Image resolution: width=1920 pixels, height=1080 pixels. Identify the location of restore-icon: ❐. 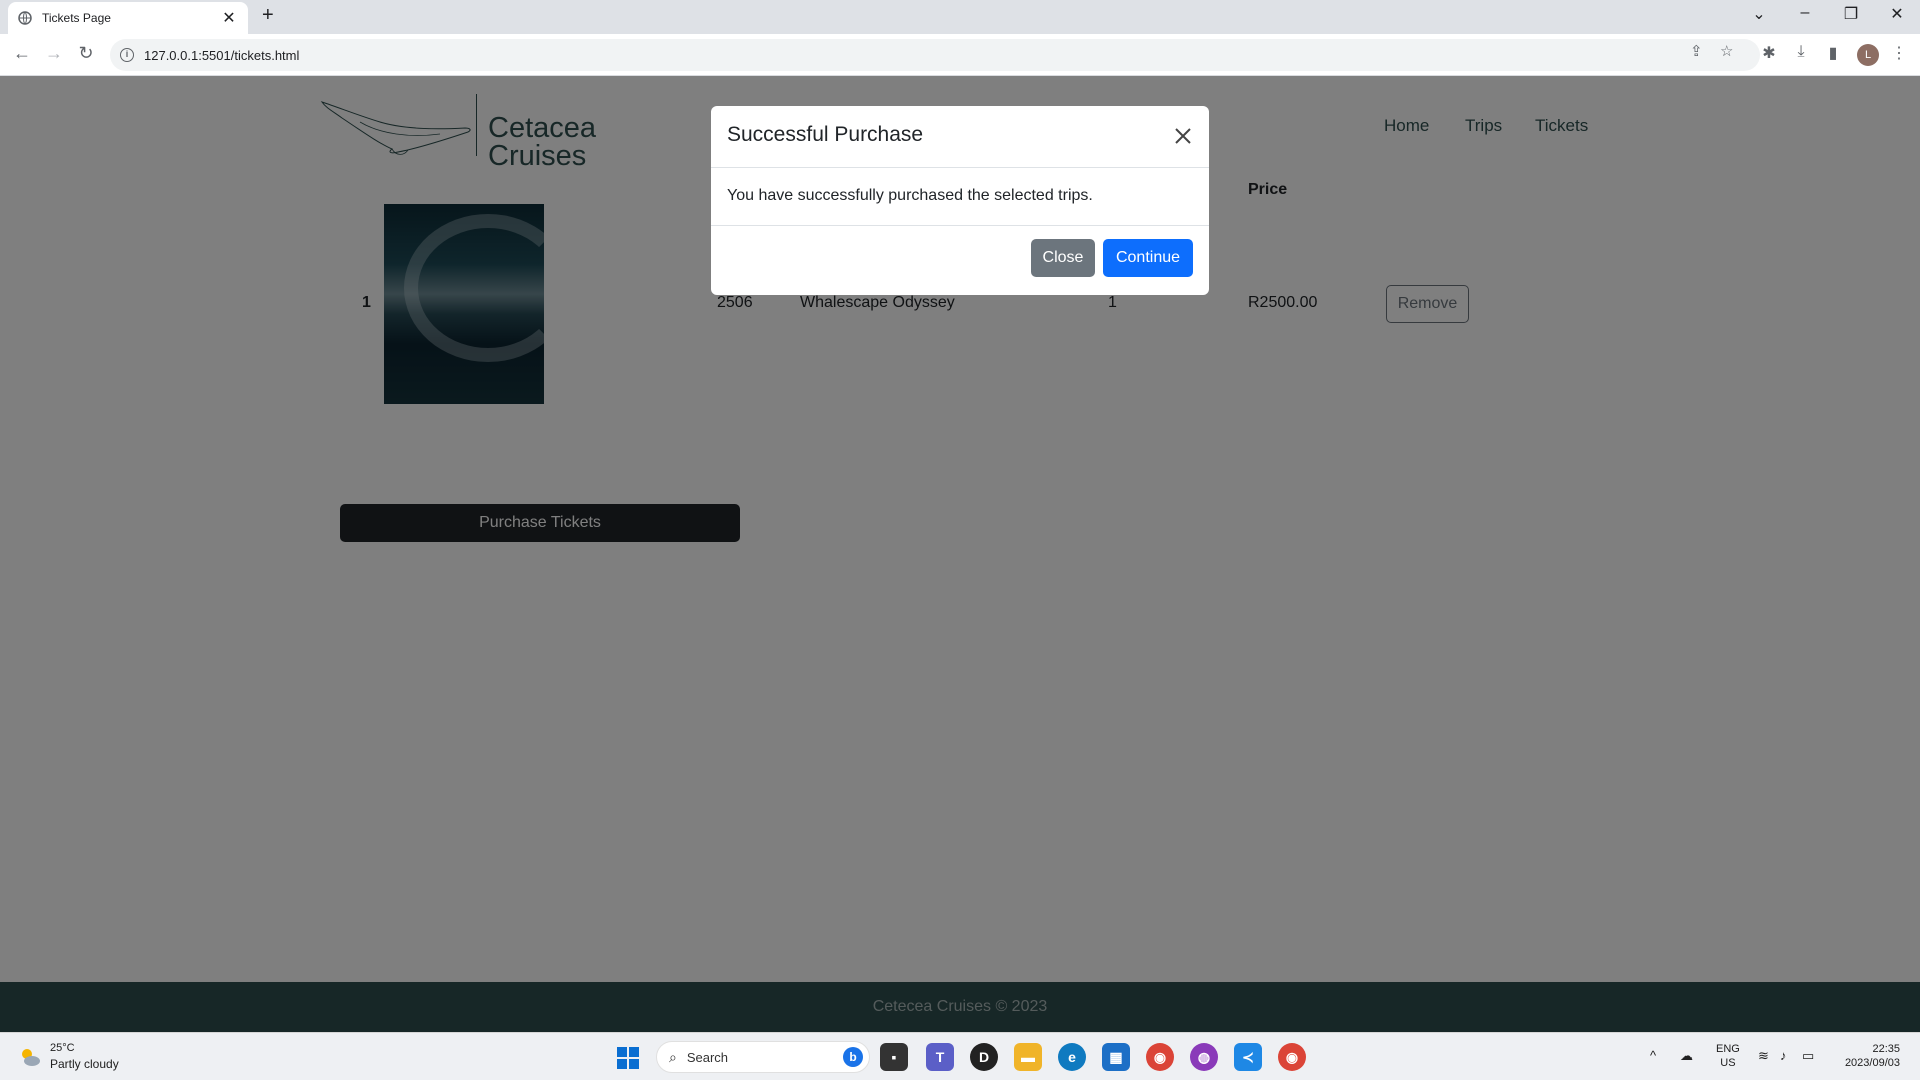
(1851, 14).